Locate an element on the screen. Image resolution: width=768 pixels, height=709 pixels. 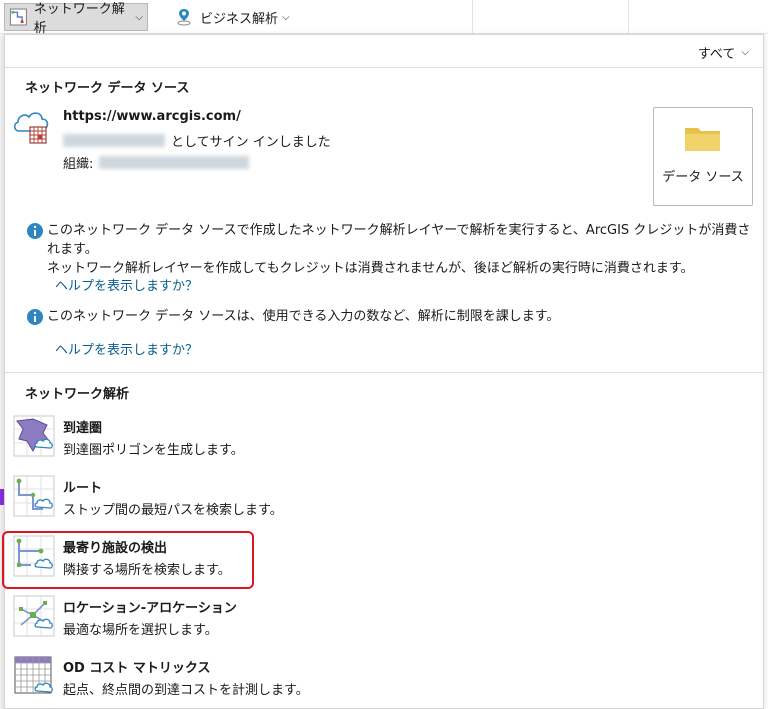
signed-in-text: としてサイン インしました is located at coordinates (197, 140).